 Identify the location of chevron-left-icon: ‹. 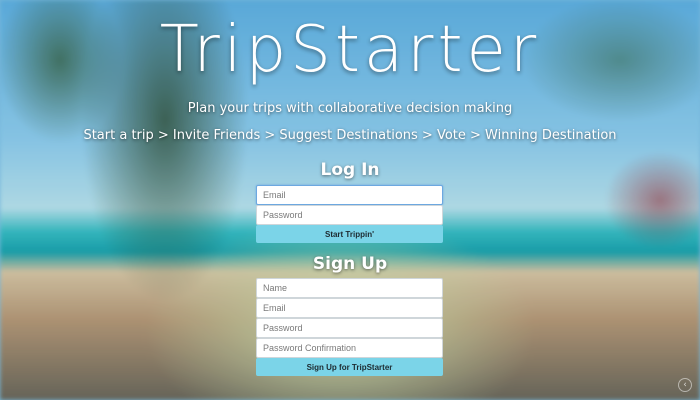
(685, 385).